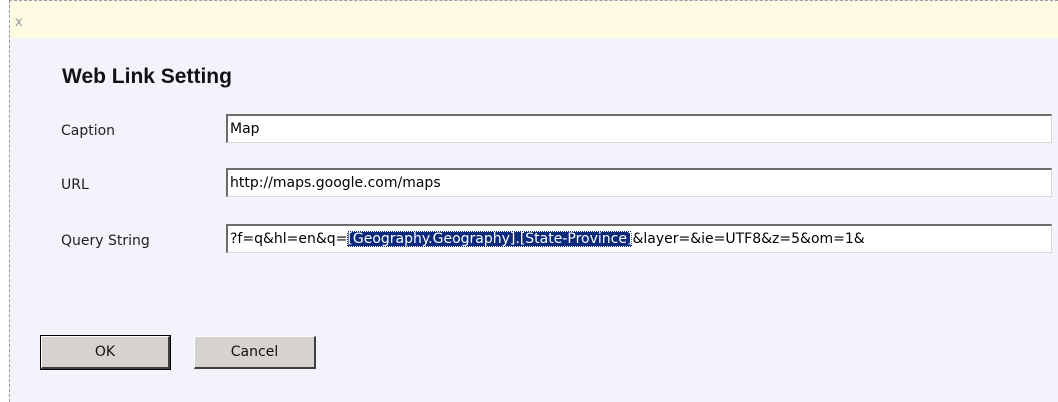 This screenshot has height=402, width=1058. What do you see at coordinates (105, 352) in the screenshot?
I see `ok-button: OK` at bounding box center [105, 352].